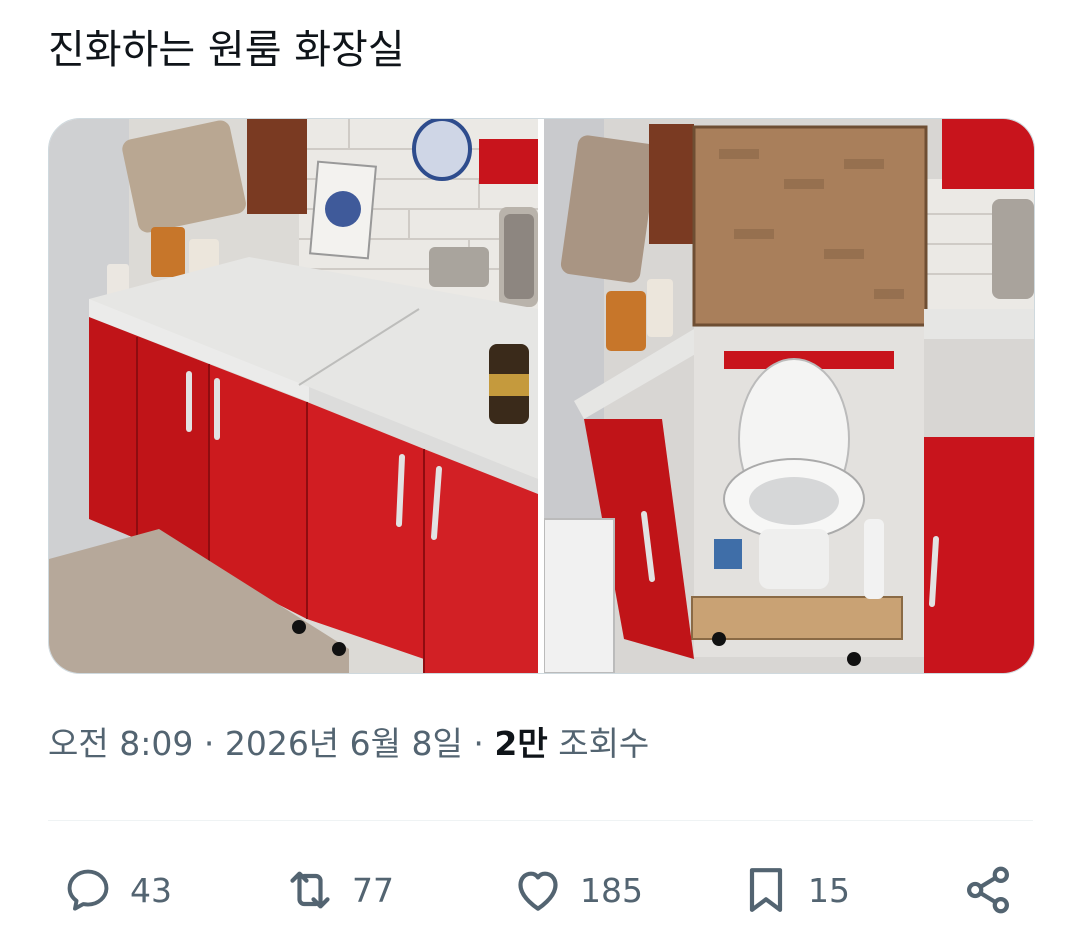 The width and height of the screenshot is (1080, 949). What do you see at coordinates (226, 50) in the screenshot?
I see `tweet-text: 진화하는 원룸 화장실` at bounding box center [226, 50].